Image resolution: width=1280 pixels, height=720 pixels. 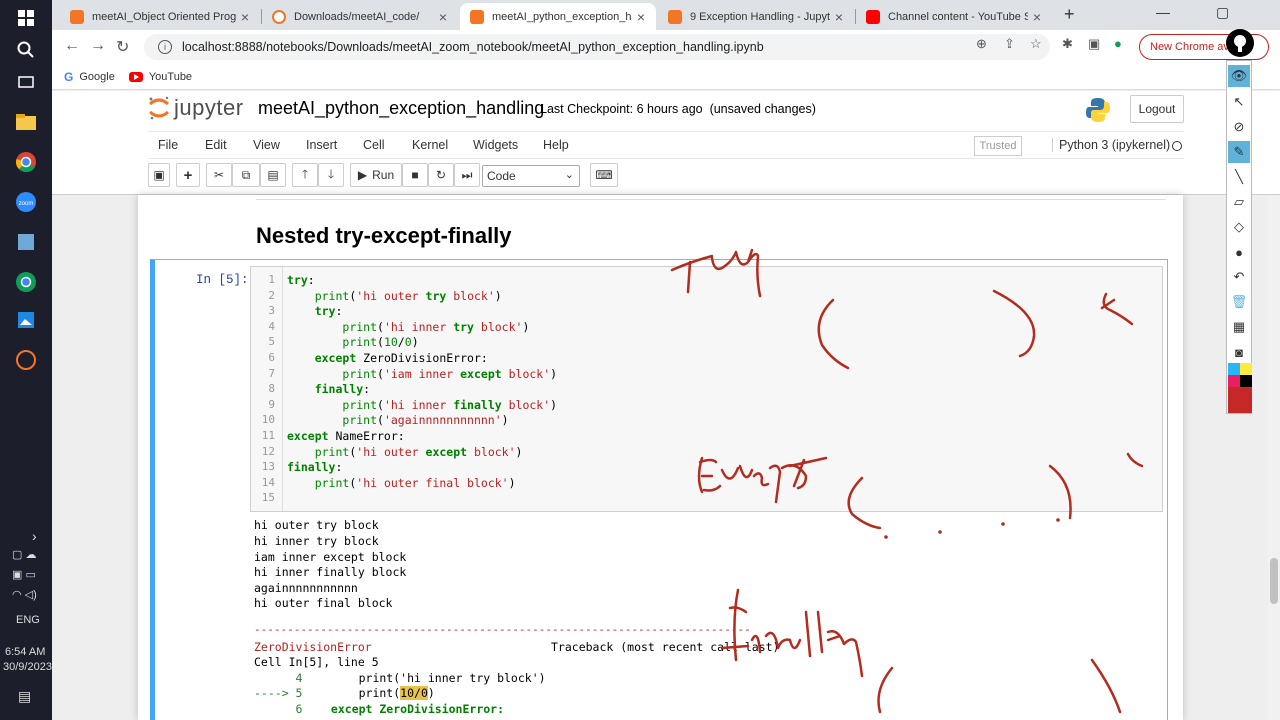 What do you see at coordinates (495, 145) in the screenshot?
I see `menu-widgets: Widgets` at bounding box center [495, 145].